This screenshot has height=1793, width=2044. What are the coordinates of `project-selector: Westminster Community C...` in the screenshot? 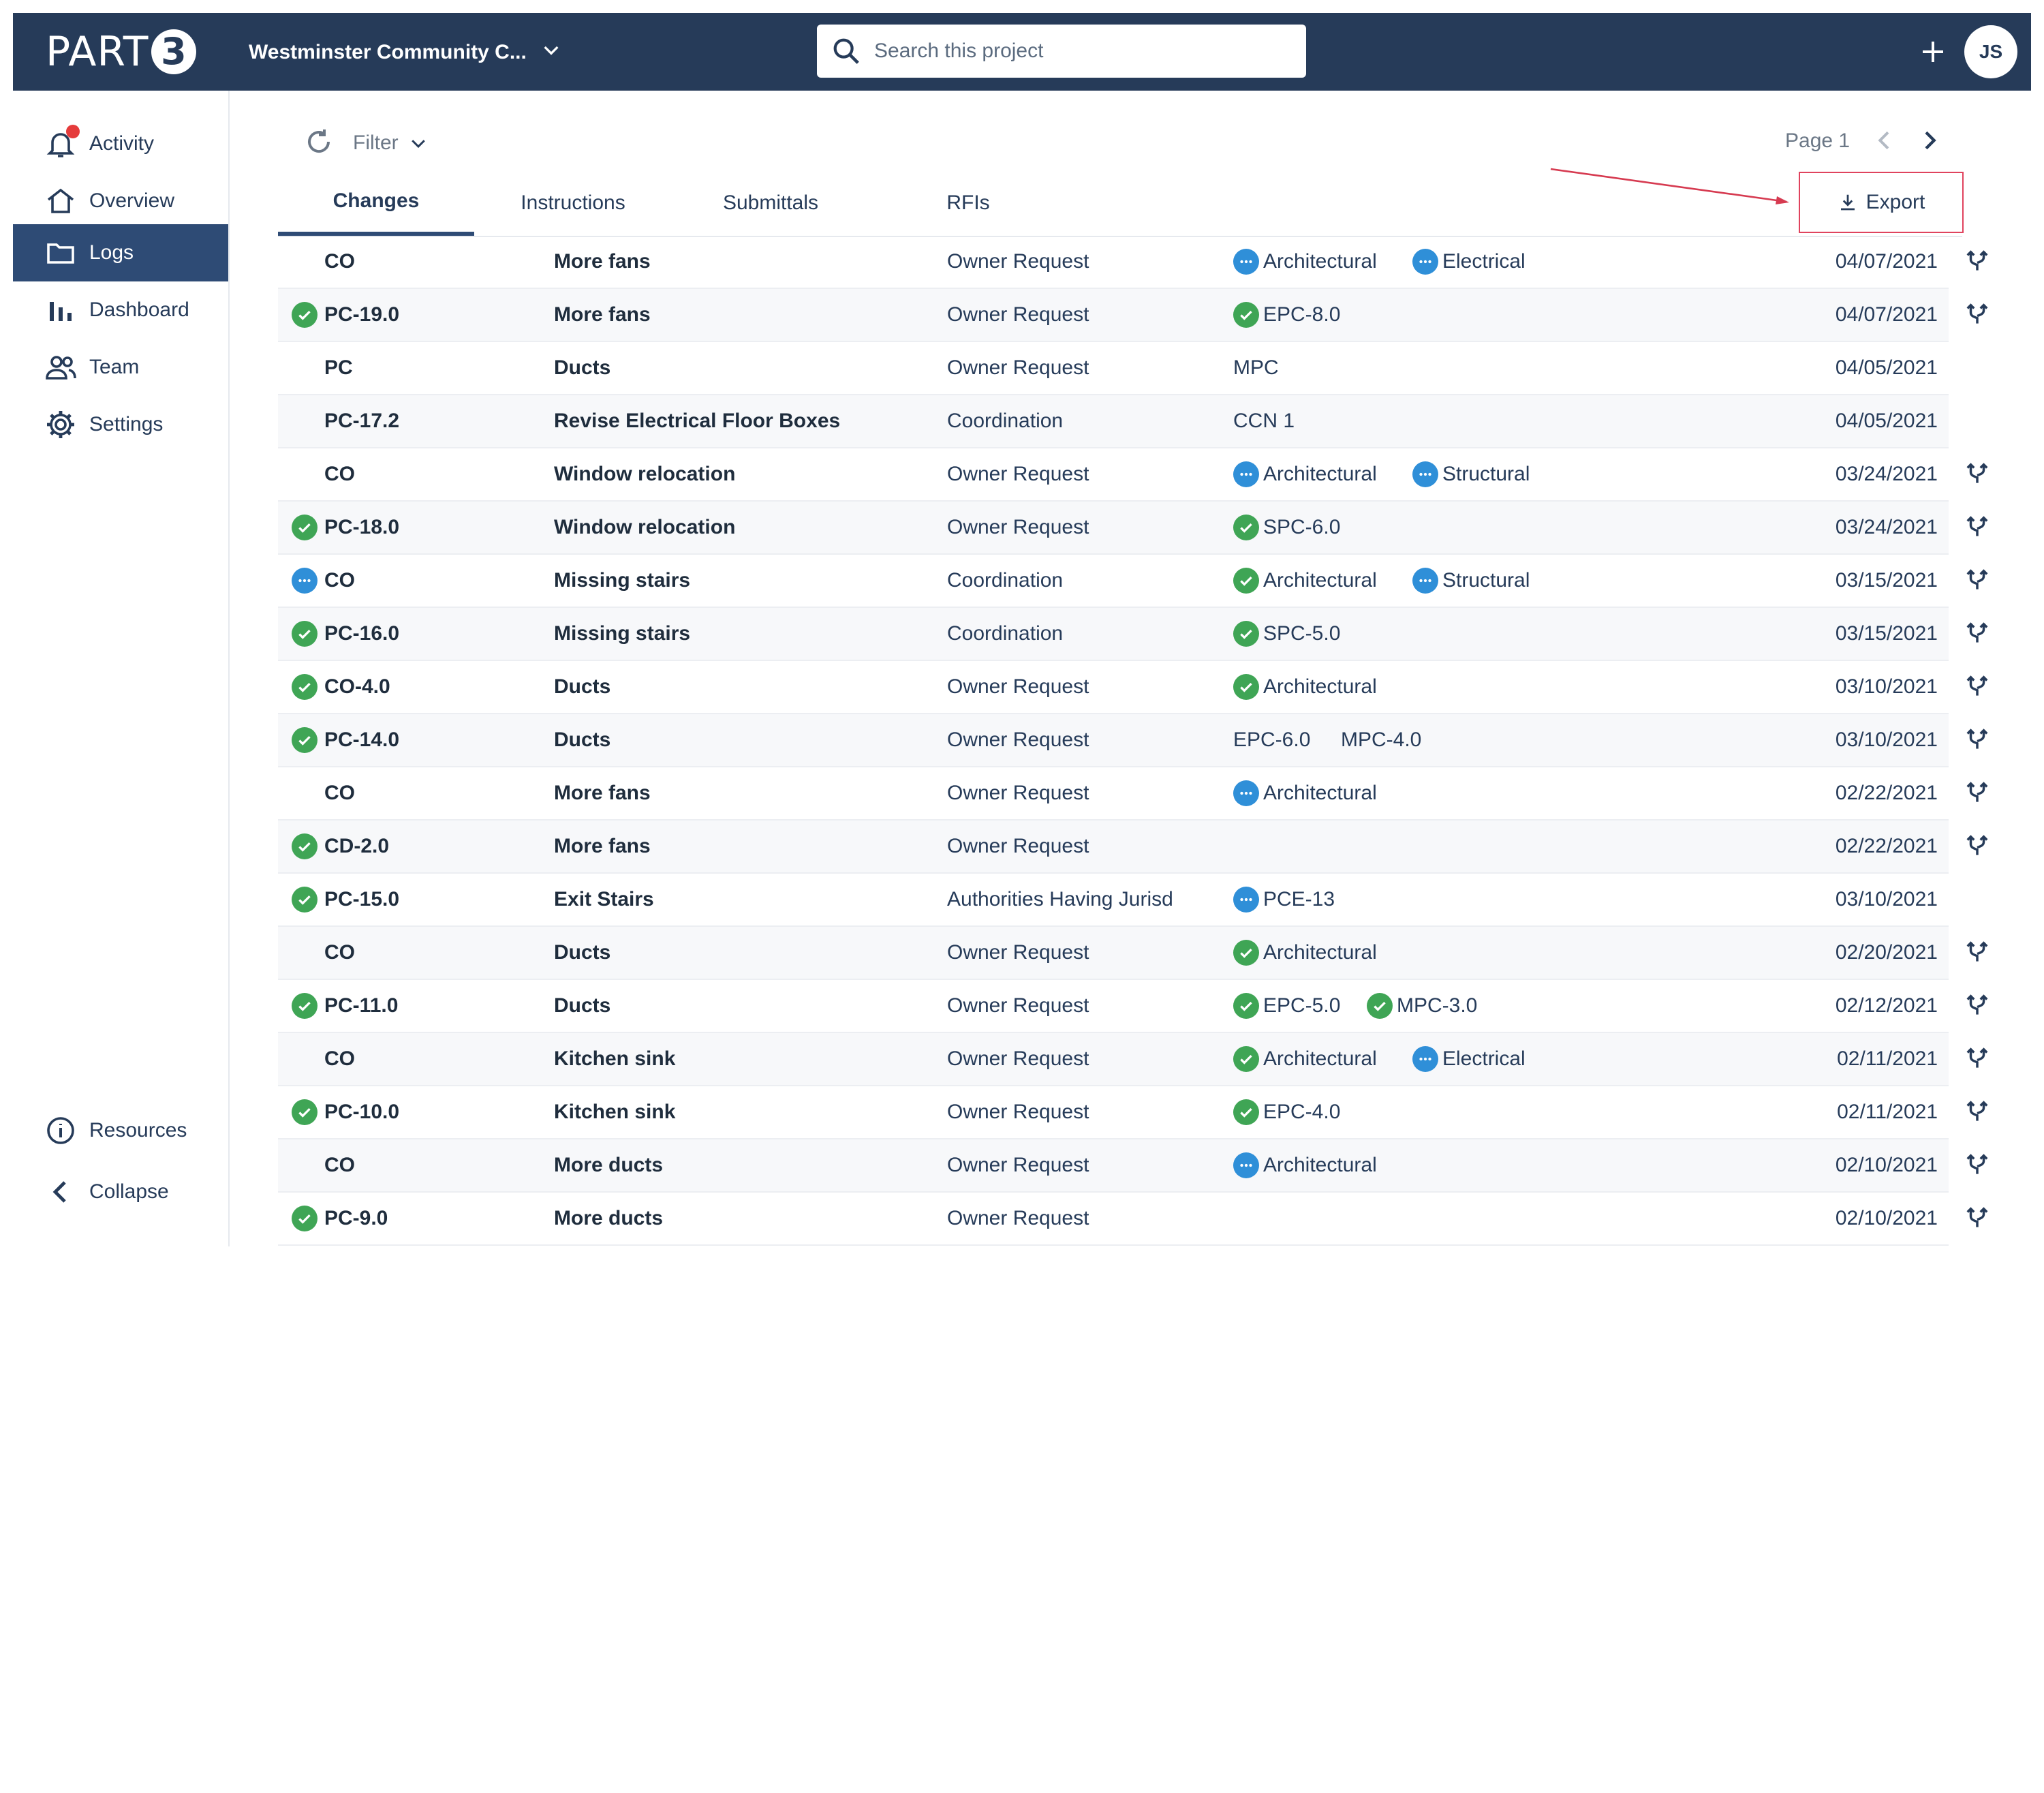 It's located at (405, 52).